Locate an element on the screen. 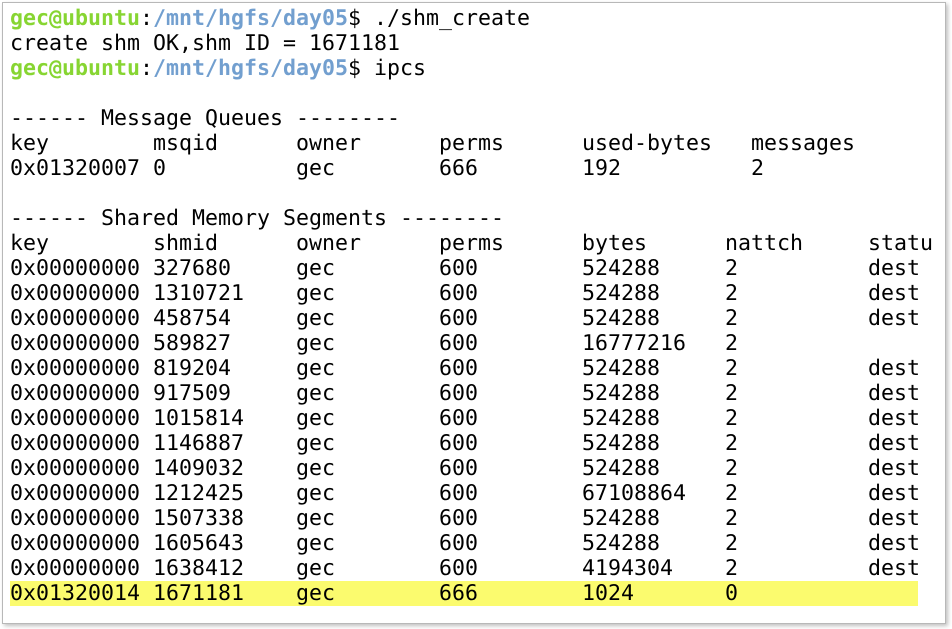  command-text: $ ./shm_create is located at coordinates (439, 18).